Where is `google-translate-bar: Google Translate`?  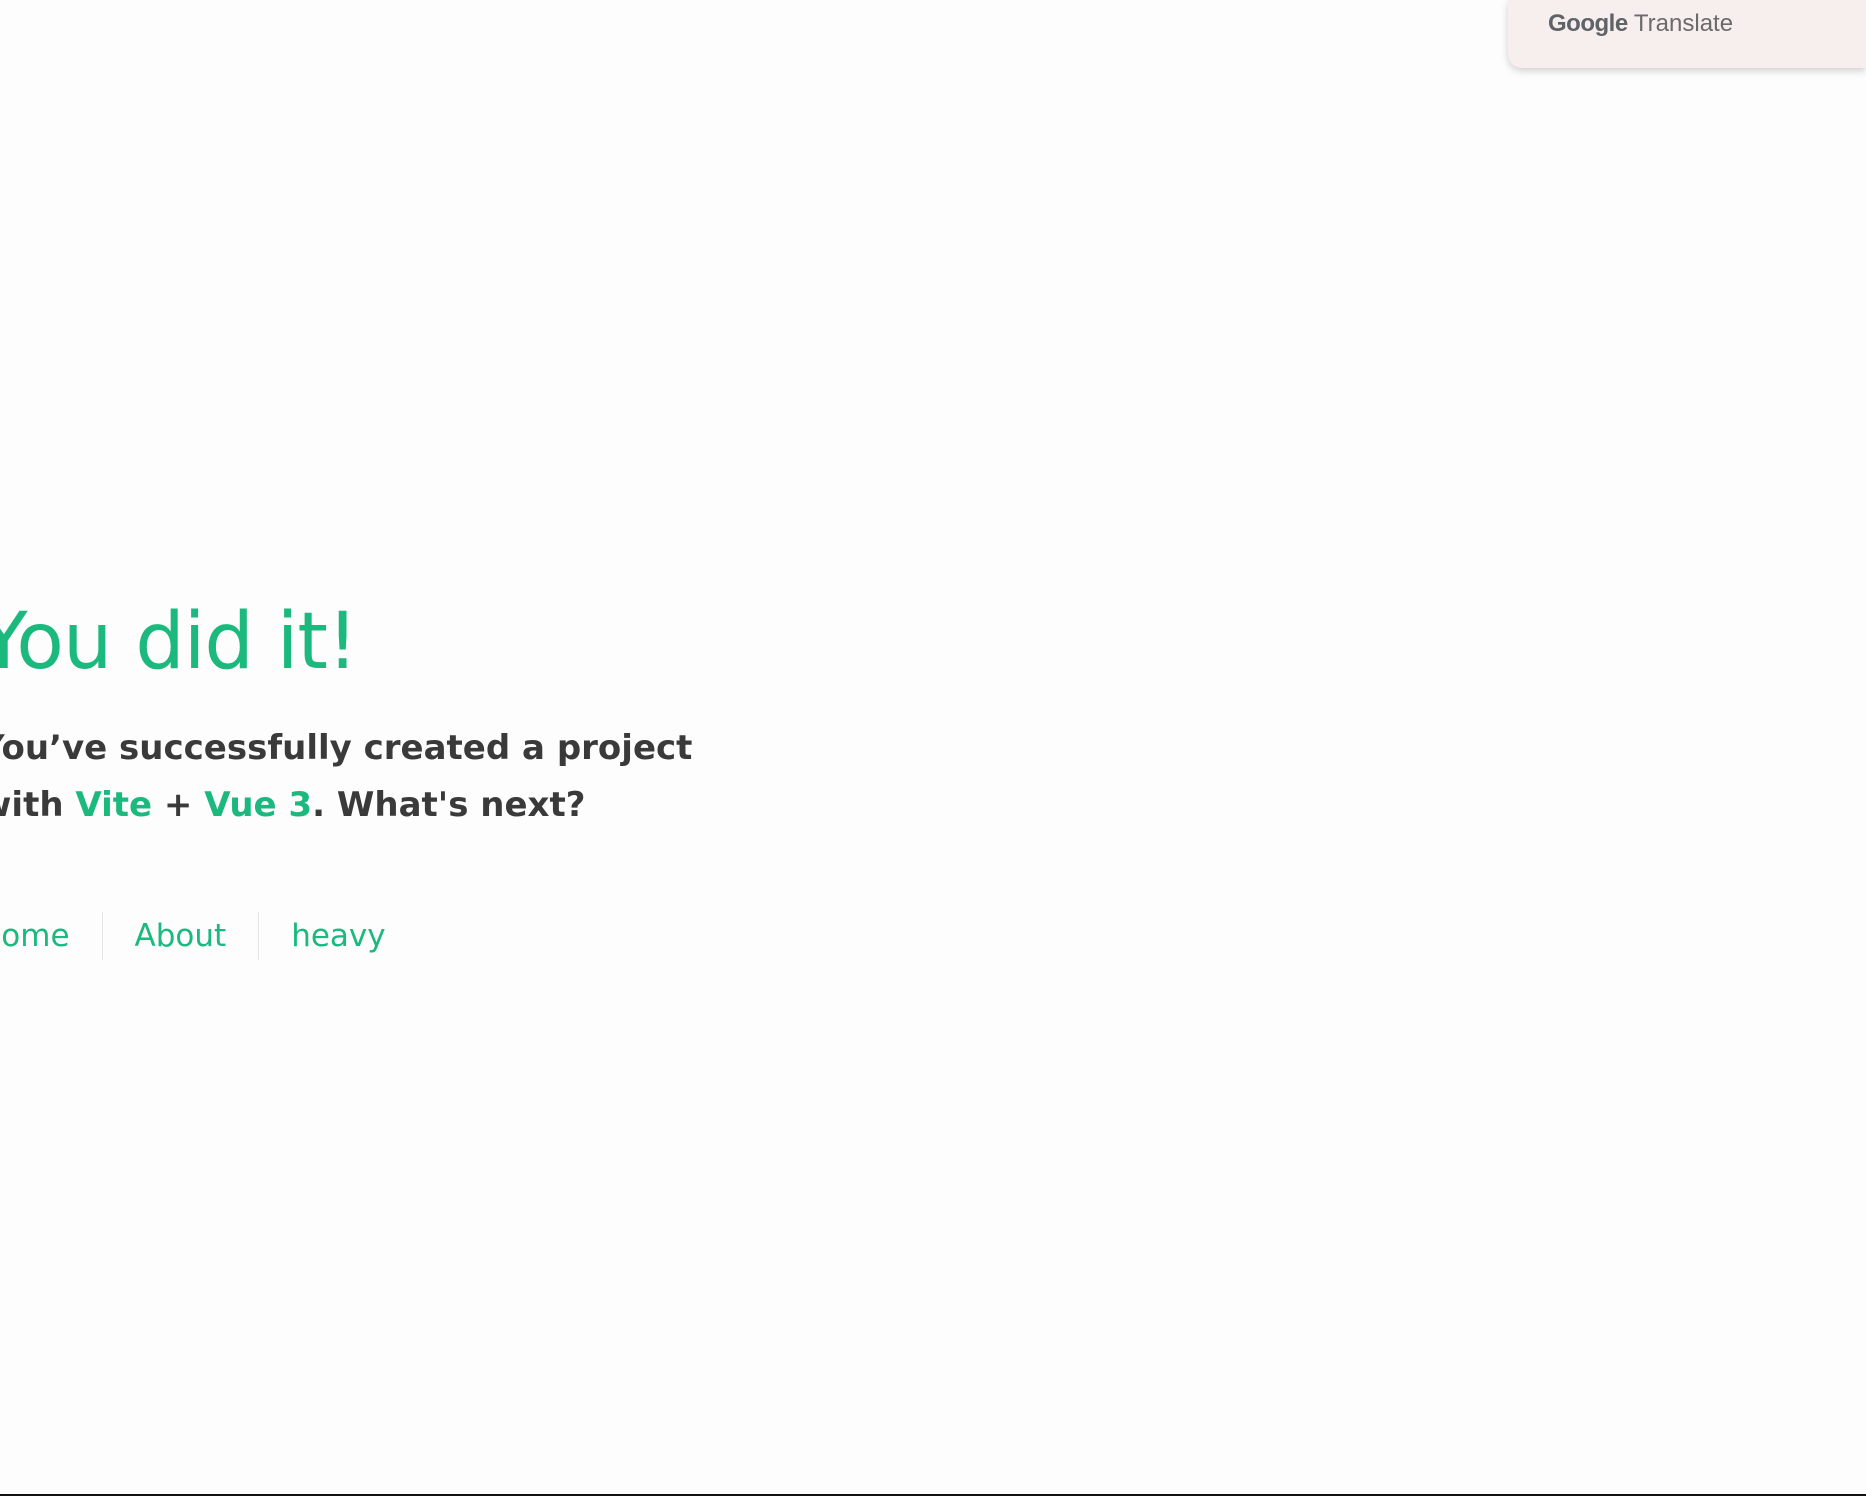
google-translate-bar: Google Translate is located at coordinates (1687, 34).